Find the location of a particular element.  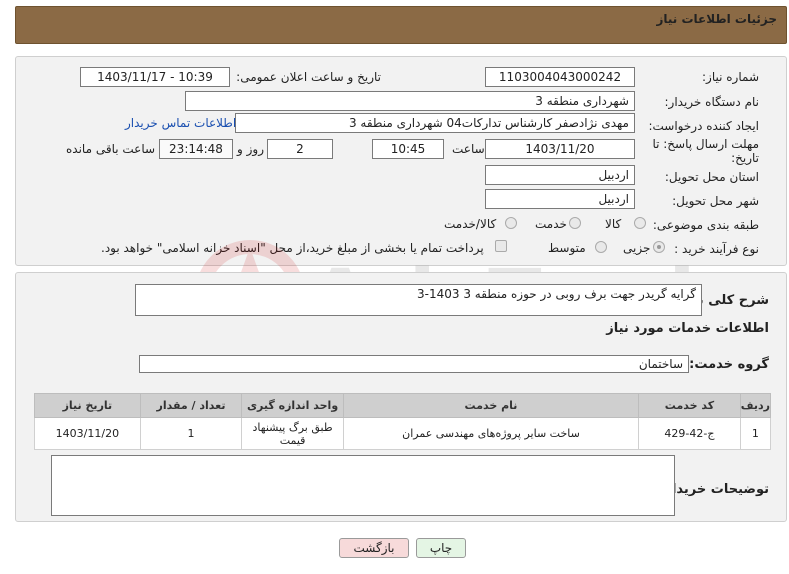

cell-qty: 1 is located at coordinates (191, 433).